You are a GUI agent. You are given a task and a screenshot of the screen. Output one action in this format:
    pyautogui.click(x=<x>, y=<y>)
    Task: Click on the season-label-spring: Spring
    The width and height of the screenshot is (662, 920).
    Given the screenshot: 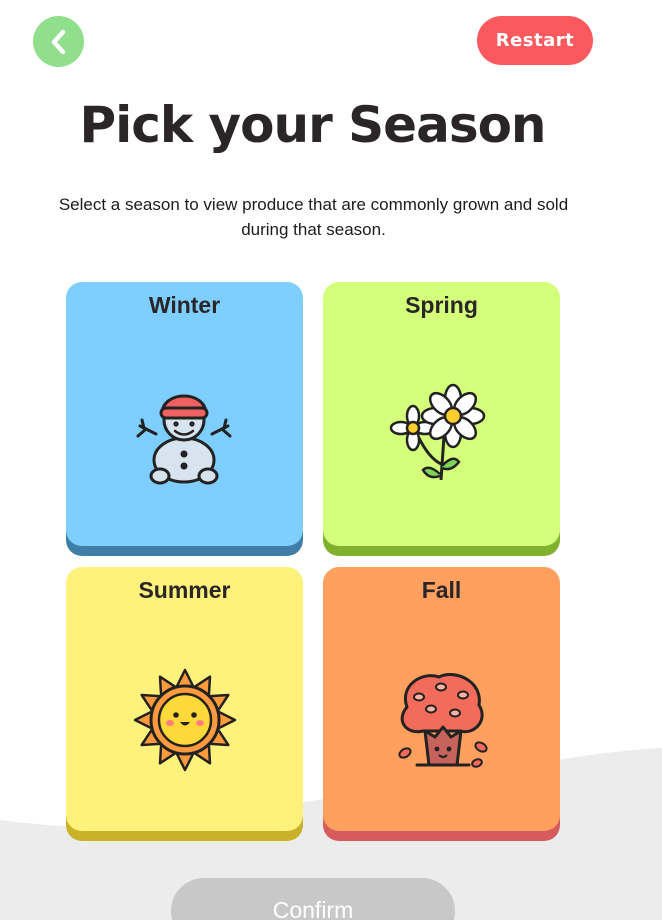 What is the action you would take?
    pyautogui.click(x=441, y=305)
    